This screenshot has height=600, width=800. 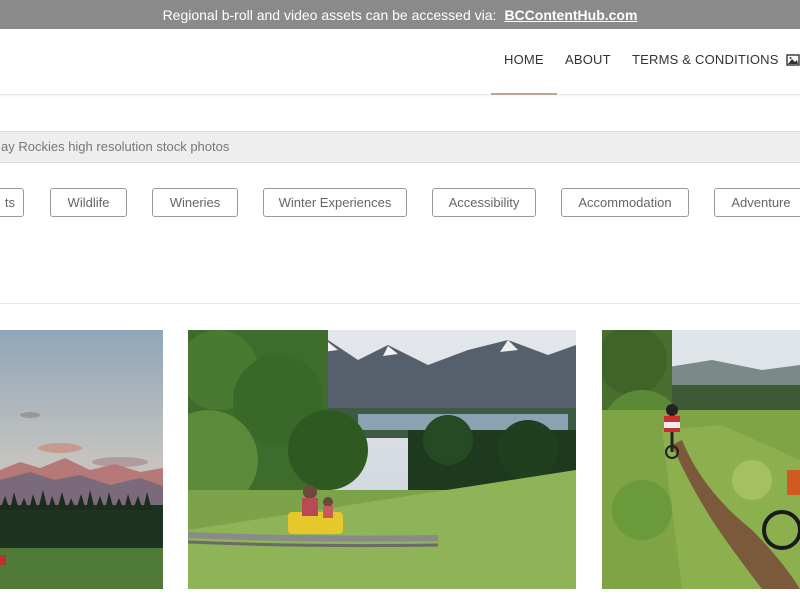 I want to click on image-icon, so click(x=793, y=60).